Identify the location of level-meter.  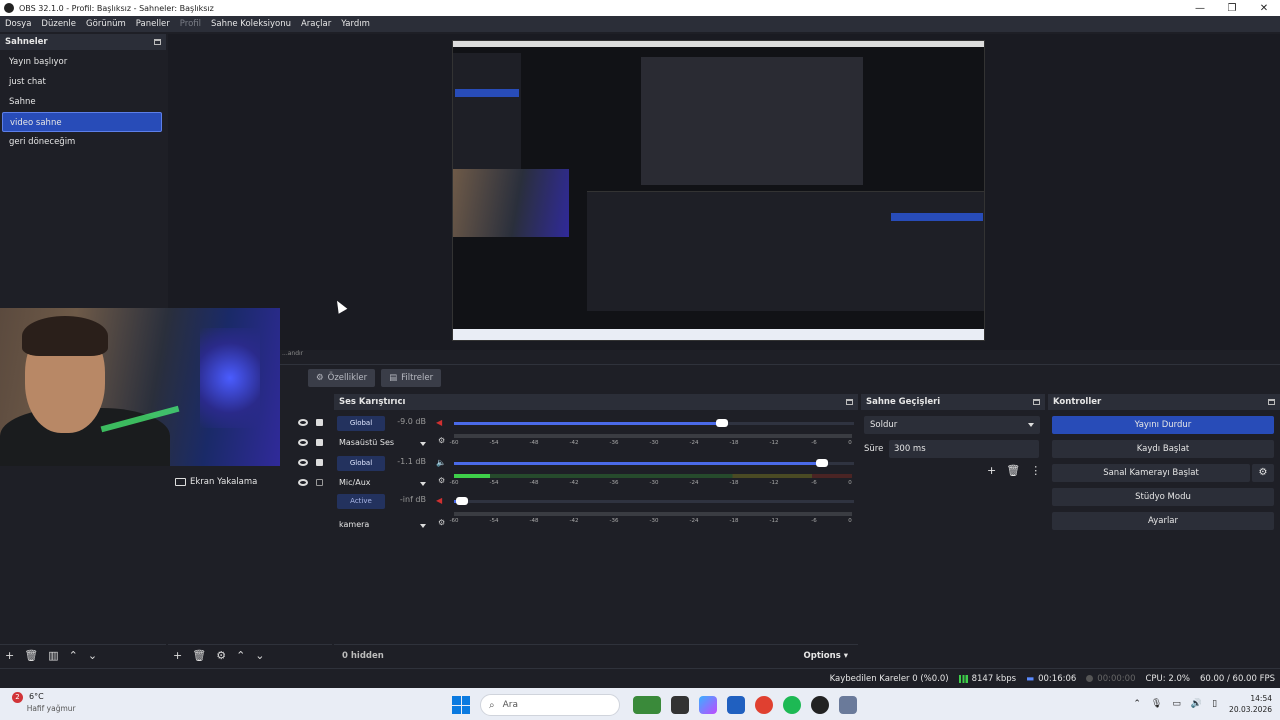
(653, 514).